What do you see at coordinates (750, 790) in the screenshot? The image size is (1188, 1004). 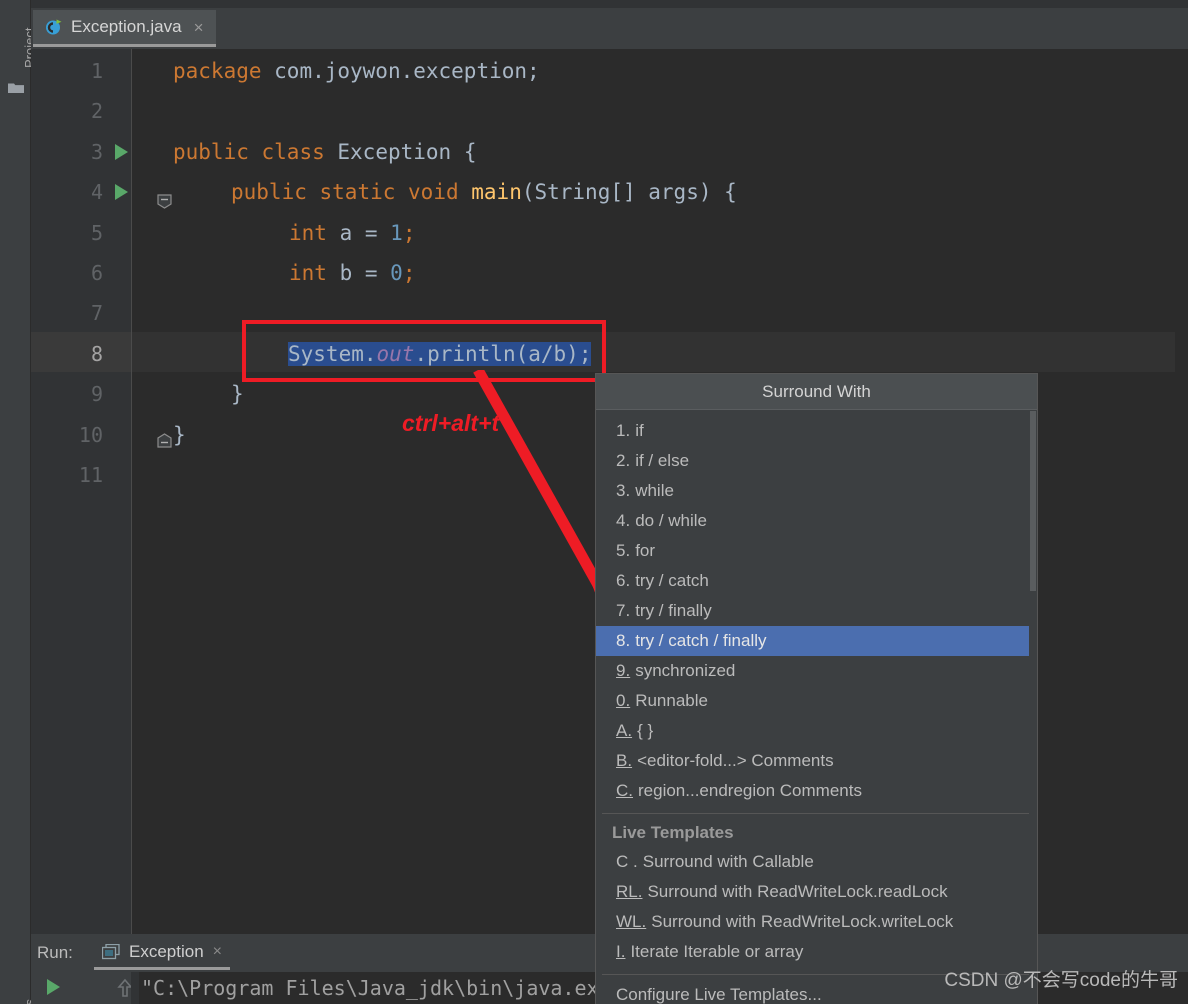 I see `menu-item-label: region...endregion Comments` at bounding box center [750, 790].